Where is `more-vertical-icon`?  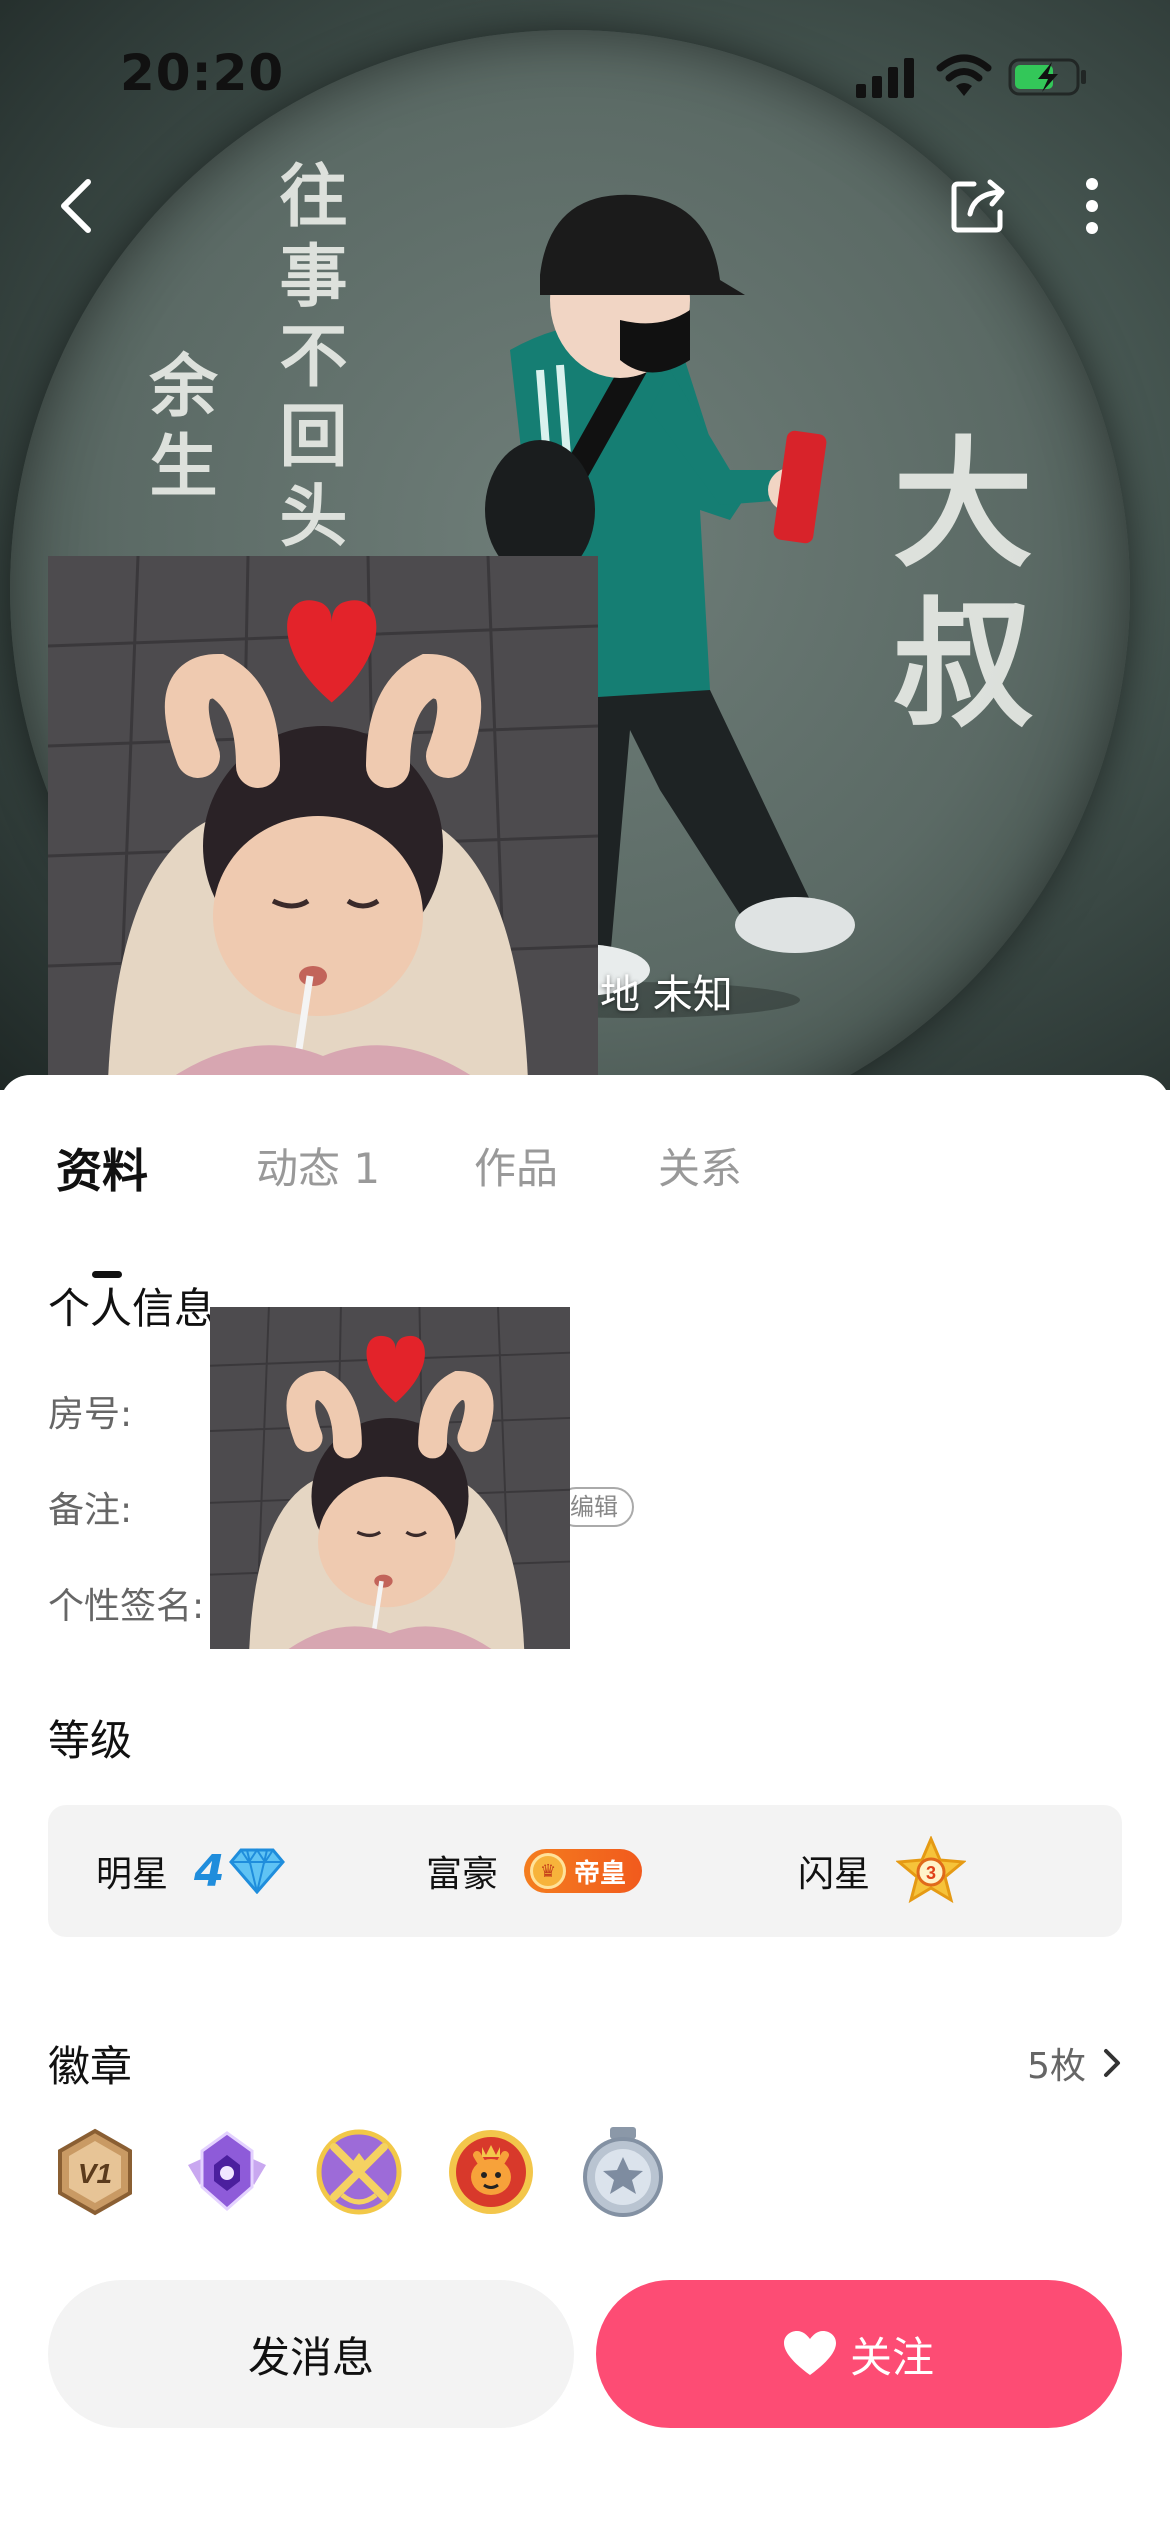
more-vertical-icon is located at coordinates (1092, 206).